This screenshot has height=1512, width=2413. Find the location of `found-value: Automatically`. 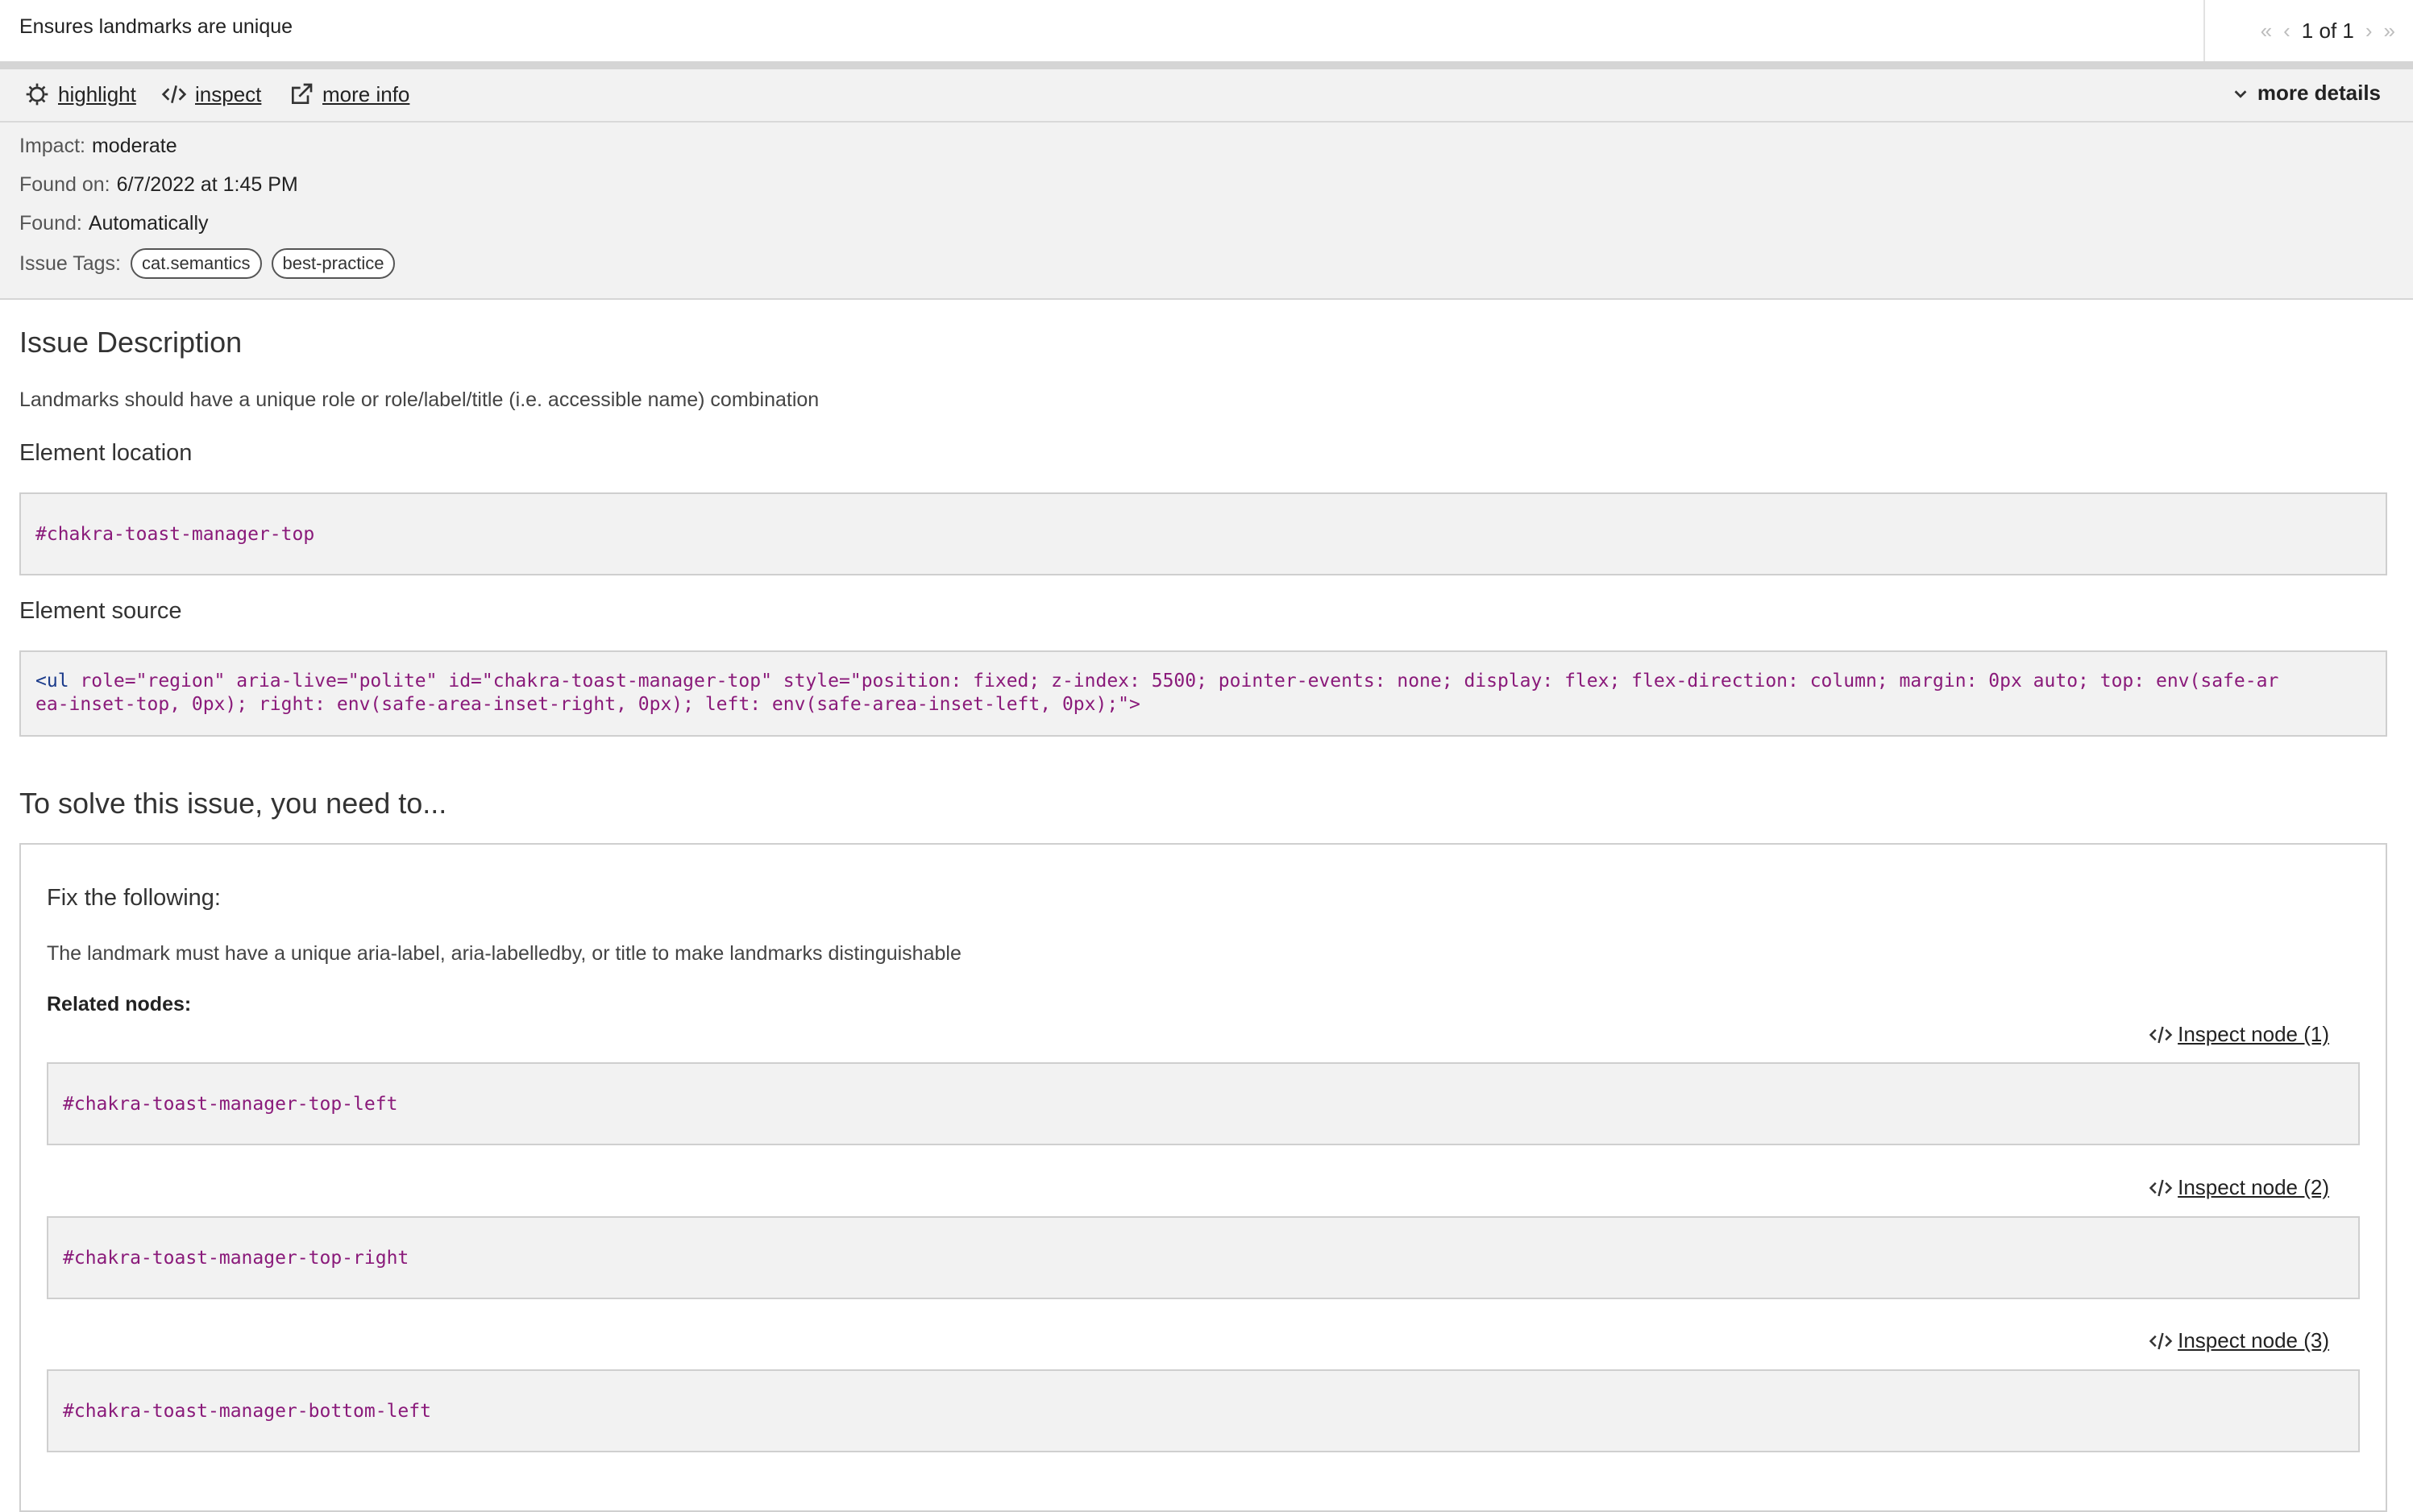

found-value: Automatically is located at coordinates (149, 223).